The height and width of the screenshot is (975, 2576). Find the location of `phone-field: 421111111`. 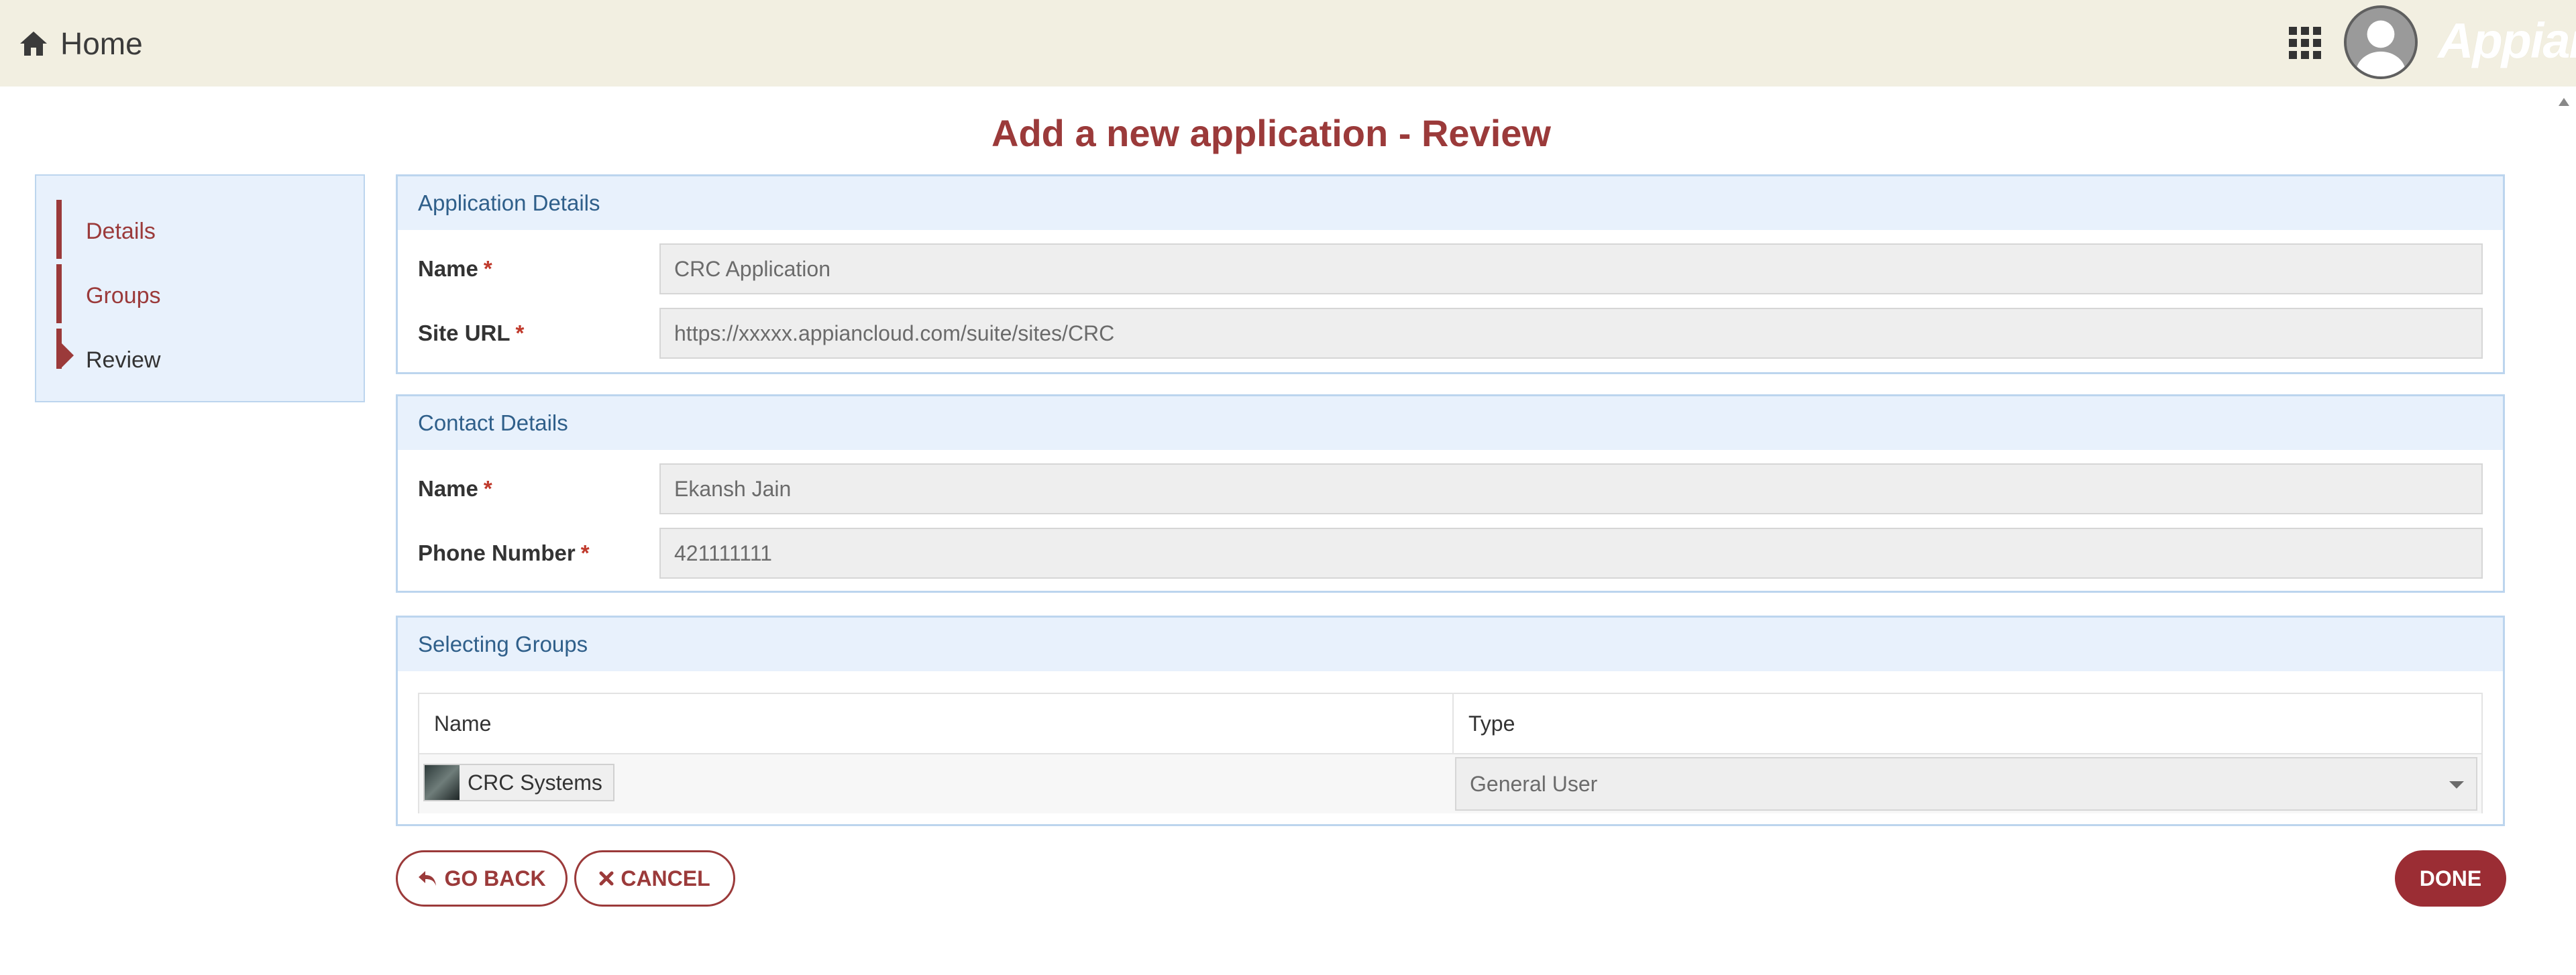

phone-field: 421111111 is located at coordinates (1571, 553).